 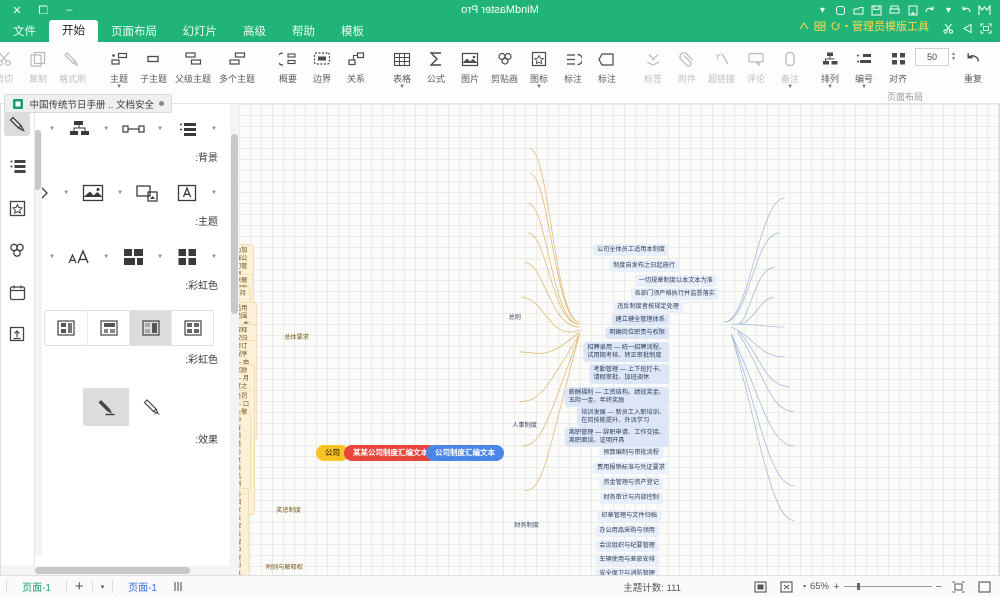 What do you see at coordinates (627, 531) in the screenshot?
I see `mindmap-node: 办公用品采购与领用` at bounding box center [627, 531].